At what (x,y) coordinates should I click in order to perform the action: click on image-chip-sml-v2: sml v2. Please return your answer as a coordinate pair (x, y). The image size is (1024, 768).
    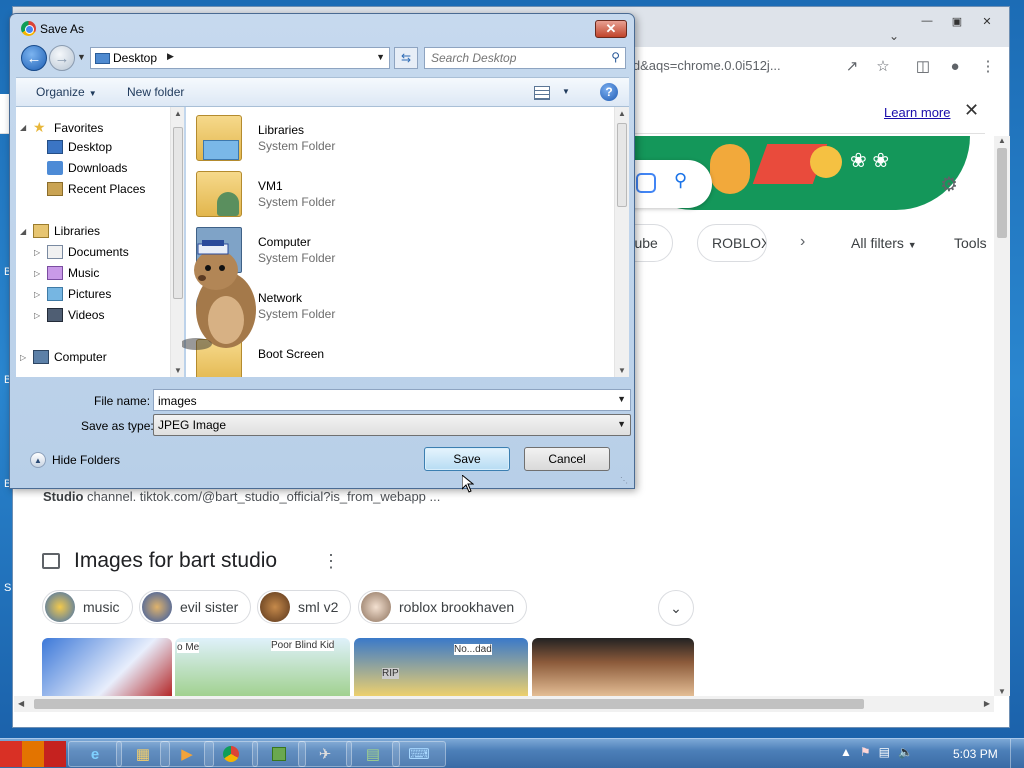
    Looking at the image, I should click on (304, 607).